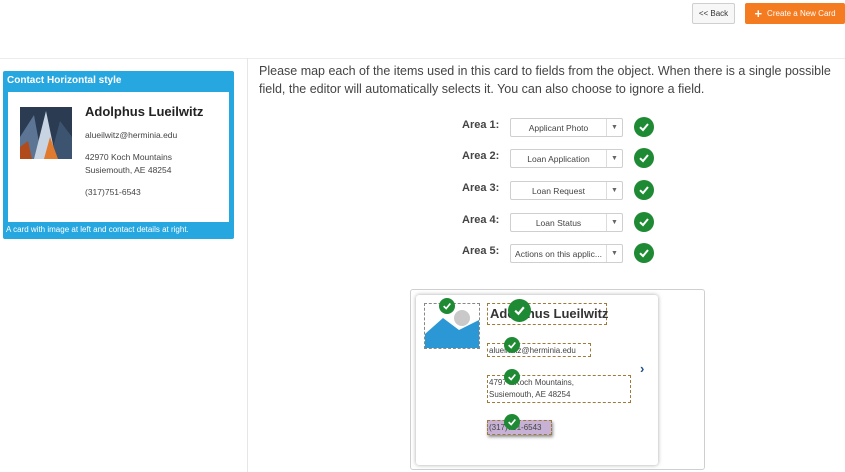  What do you see at coordinates (46, 133) in the screenshot?
I see `contact-photo` at bounding box center [46, 133].